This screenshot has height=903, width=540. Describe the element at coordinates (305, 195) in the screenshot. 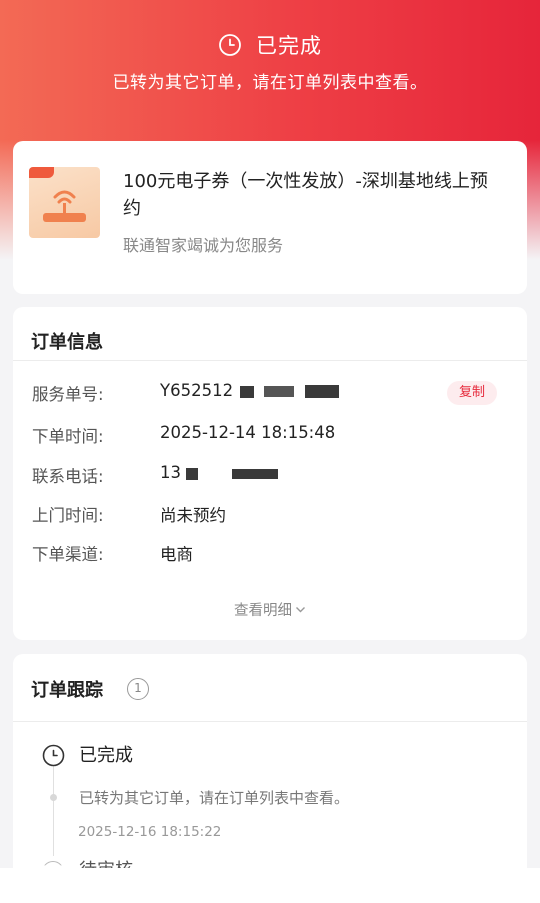

I see `product-title: 100元电子券（一次性发放）-深圳基地线上预约` at that location.